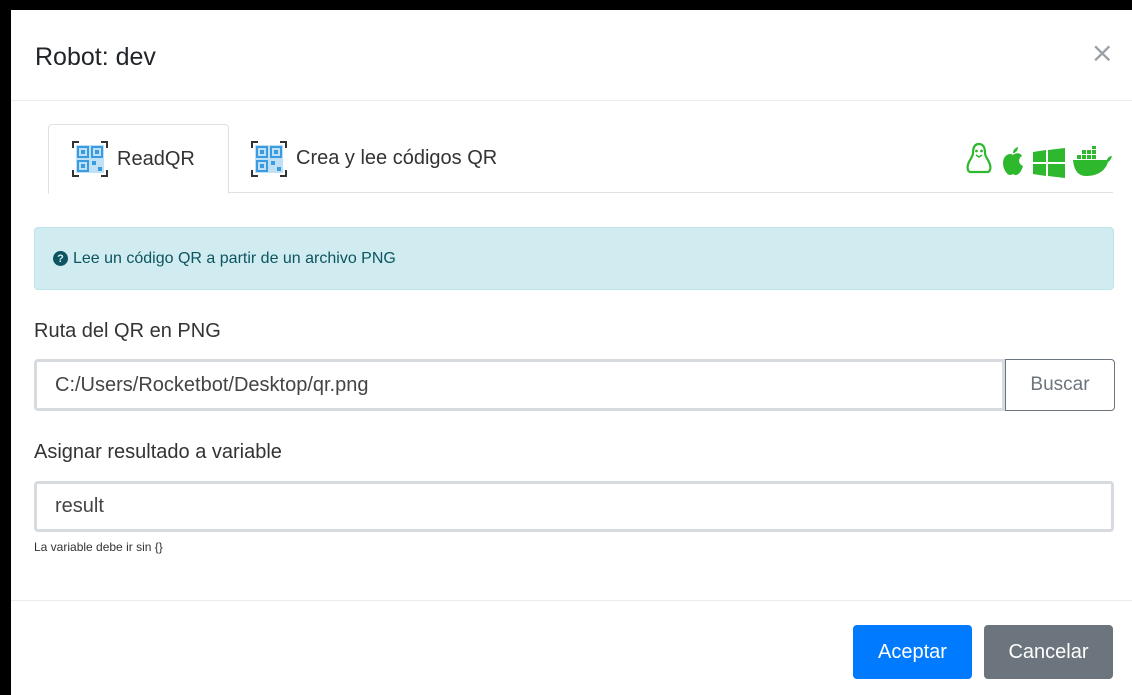 The height and width of the screenshot is (695, 1132). I want to click on tab-crea-y-lee: Crea y lee códigos QR, so click(373, 158).